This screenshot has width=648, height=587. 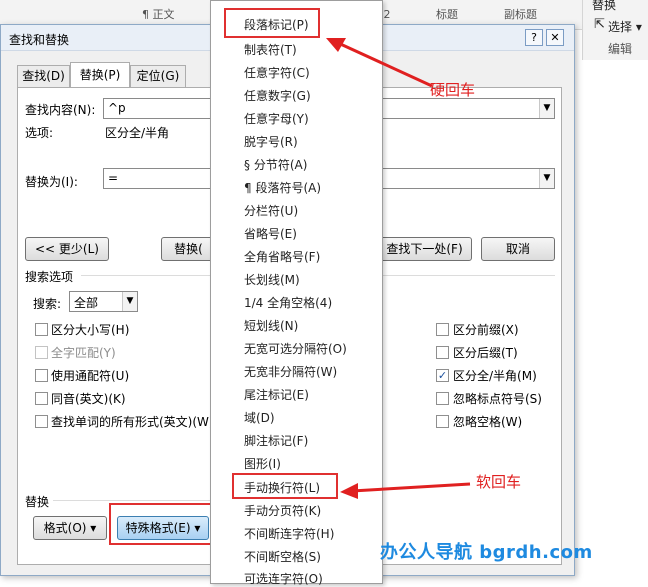 I want to click on match-prefix-label: 区分前缀(X), so click(x=486, y=330).